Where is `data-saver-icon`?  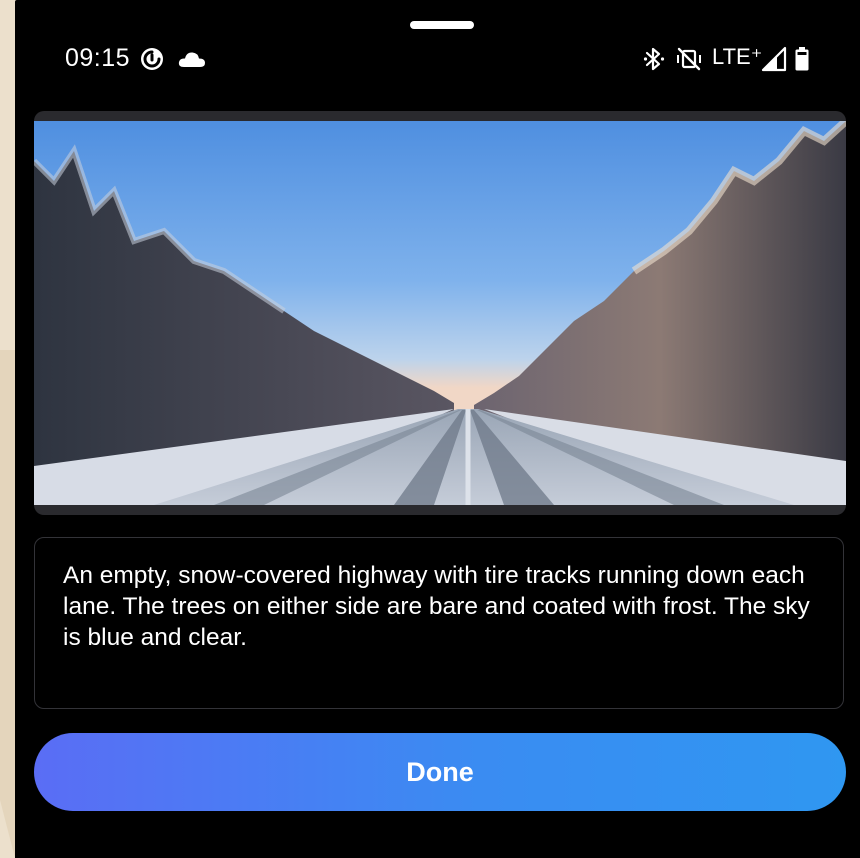 data-saver-icon is located at coordinates (152, 59).